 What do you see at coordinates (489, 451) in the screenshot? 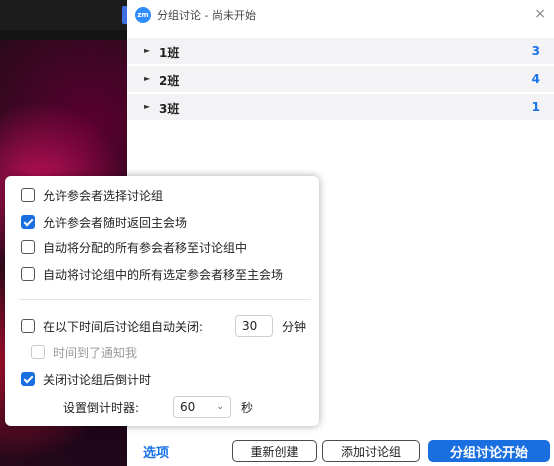
I see `start-breakout-button: 分组讨论开始` at bounding box center [489, 451].